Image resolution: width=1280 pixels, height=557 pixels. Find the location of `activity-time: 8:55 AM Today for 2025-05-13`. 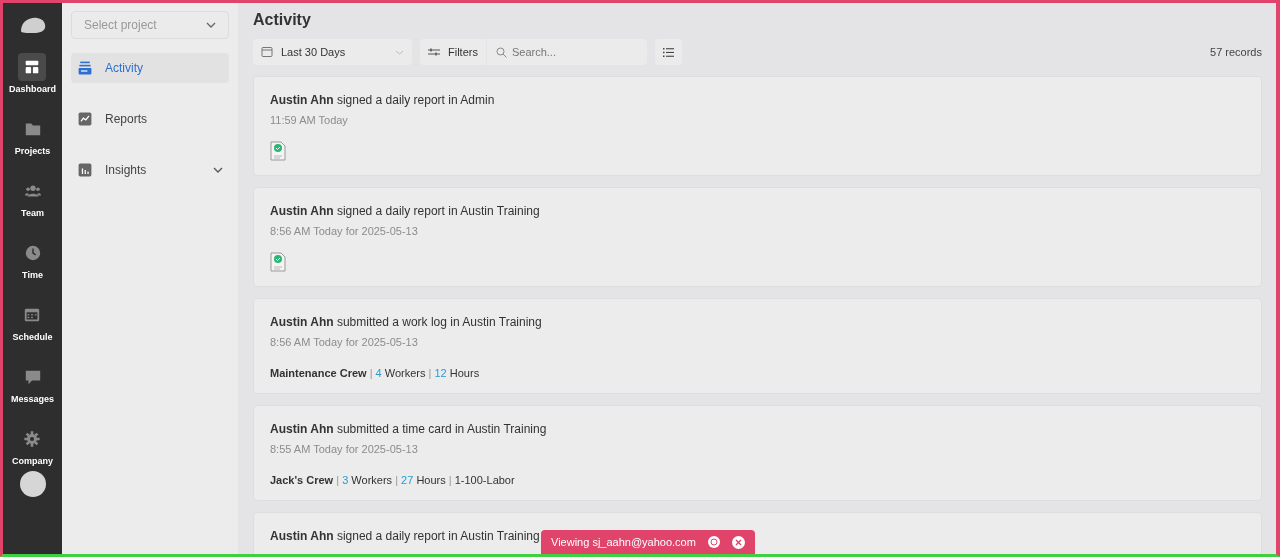

activity-time: 8:55 AM Today for 2025-05-13 is located at coordinates (344, 449).